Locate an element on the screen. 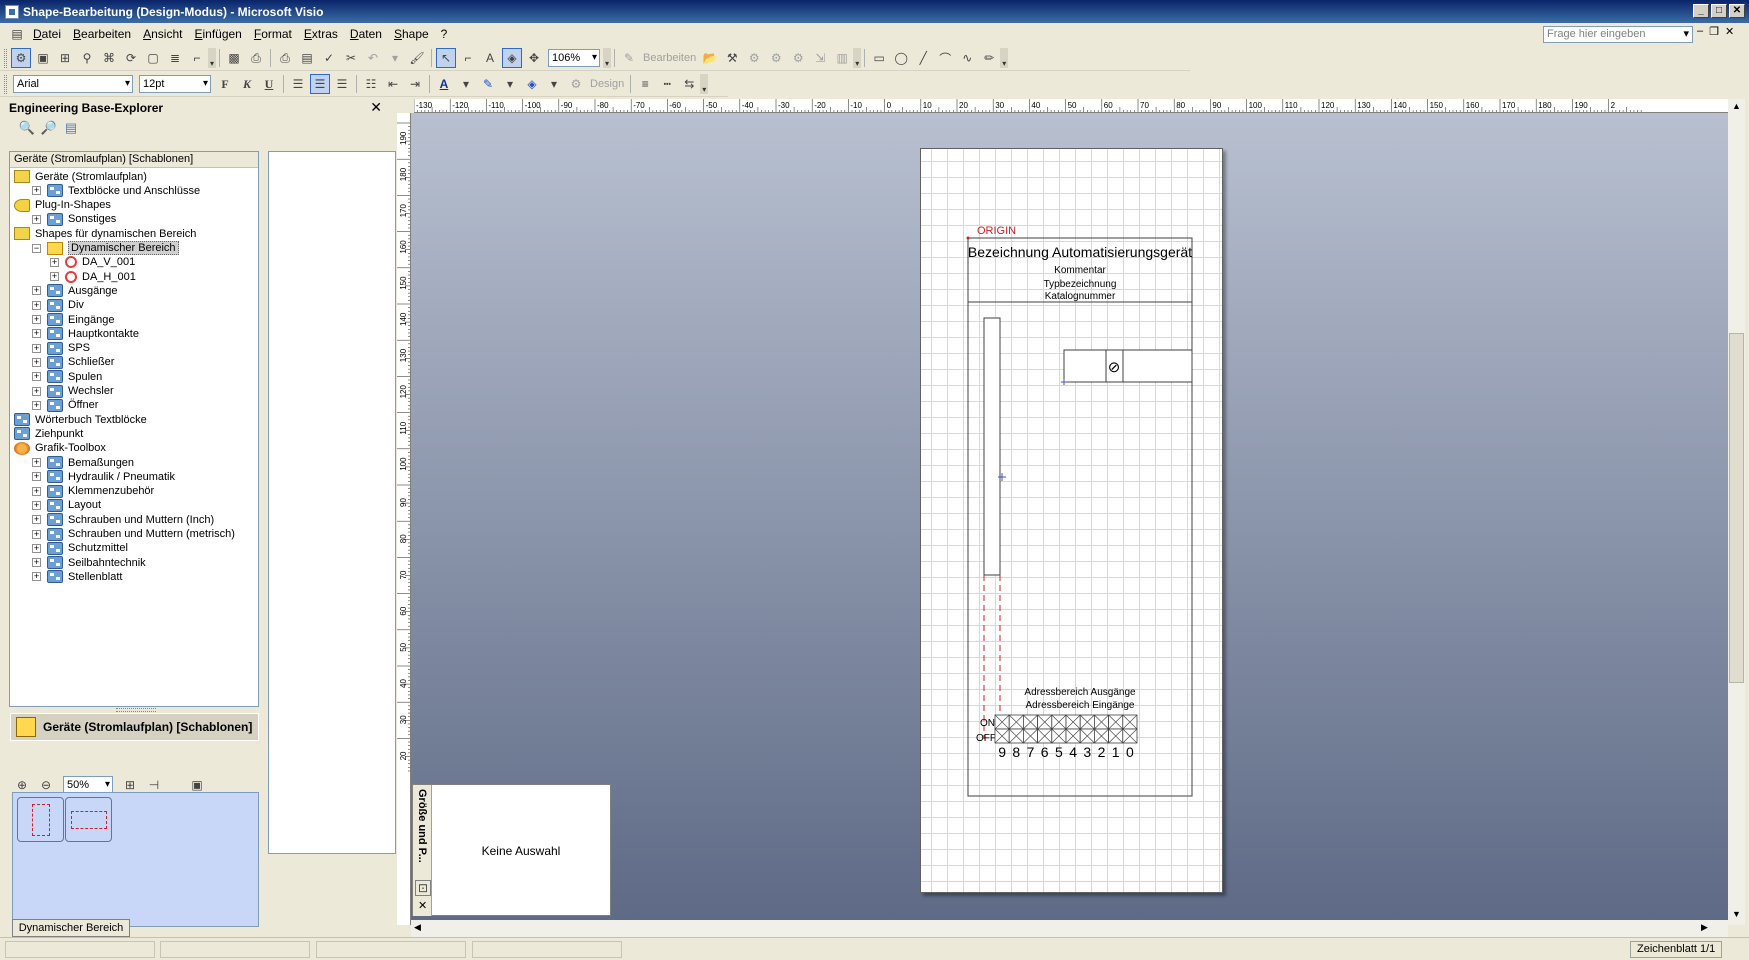 Image resolution: width=1749 pixels, height=960 pixels. vertical-scroll-thumb is located at coordinates (1736, 508).